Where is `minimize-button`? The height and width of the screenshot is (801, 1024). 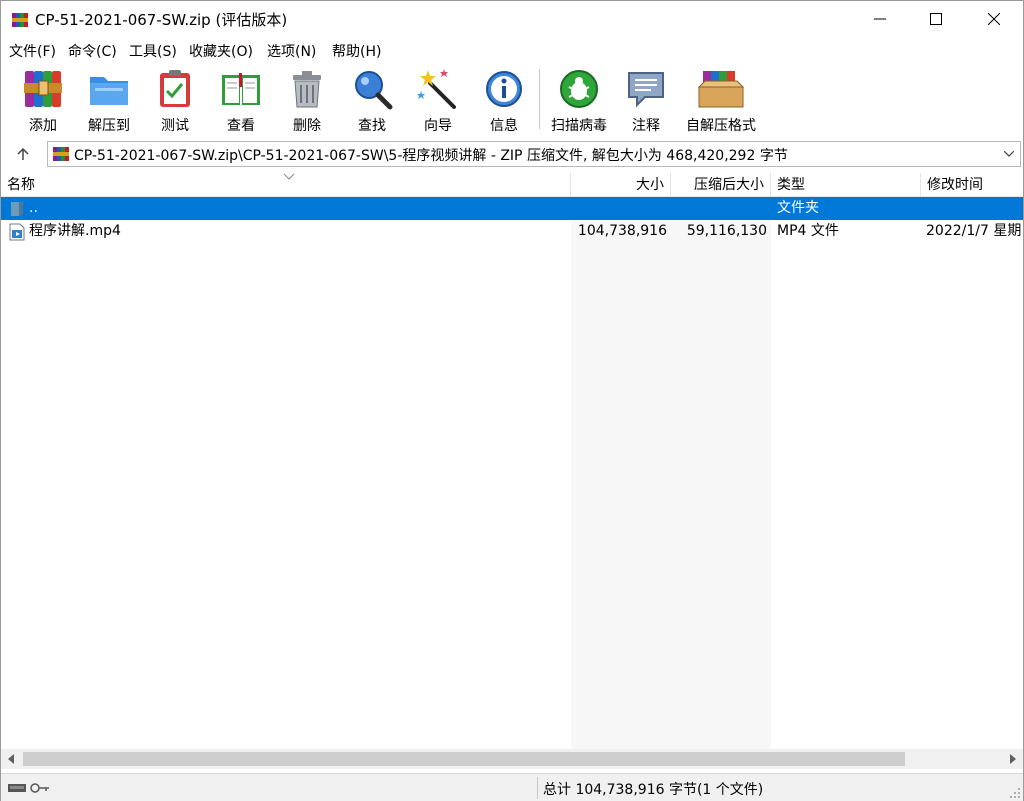 minimize-button is located at coordinates (880, 19).